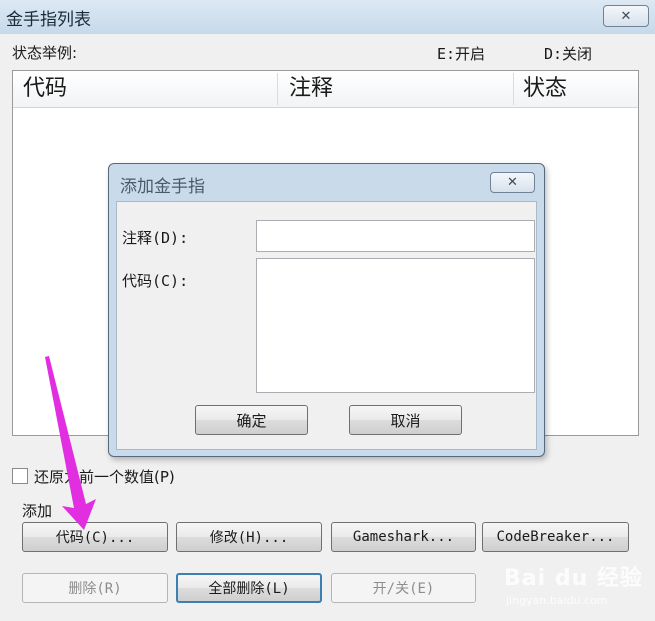 This screenshot has height=621, width=655. I want to click on delete-button: 删除(R), so click(95, 588).